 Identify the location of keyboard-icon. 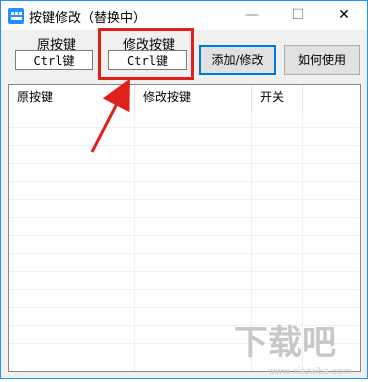
(16, 16).